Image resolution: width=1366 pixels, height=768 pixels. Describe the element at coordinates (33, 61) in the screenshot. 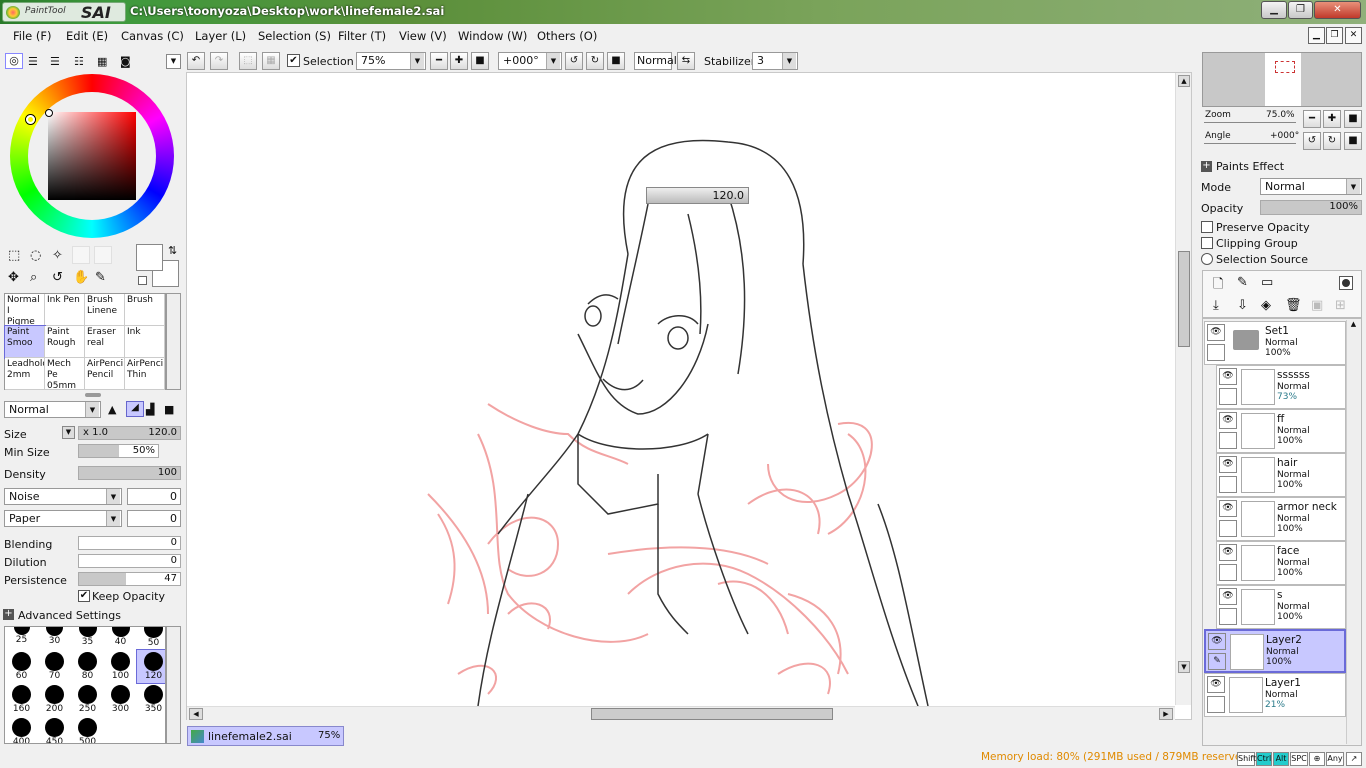

I see `rgb-slider-tab-icon: ☰` at that location.